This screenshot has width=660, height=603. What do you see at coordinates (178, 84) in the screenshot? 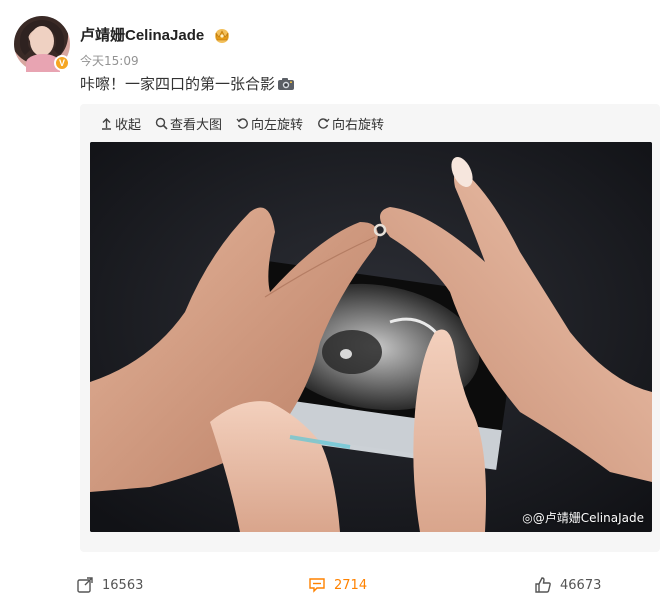
I see `post-text-content: 咔嚓！一家四口的第一张合影` at bounding box center [178, 84].